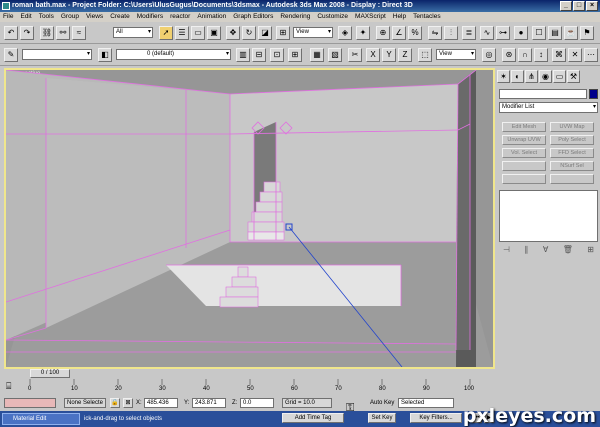 Image resolution: width=600 pixels, height=427 pixels. I want to click on percent-snap-icon: %, so click(415, 33).